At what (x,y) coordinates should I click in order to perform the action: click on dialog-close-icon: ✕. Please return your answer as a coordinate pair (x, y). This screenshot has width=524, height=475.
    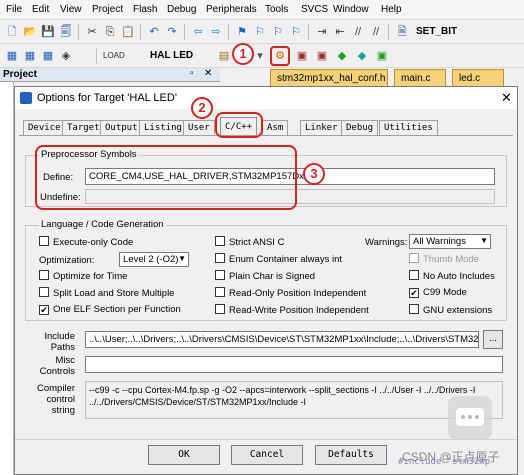
    Looking at the image, I should click on (506, 98).